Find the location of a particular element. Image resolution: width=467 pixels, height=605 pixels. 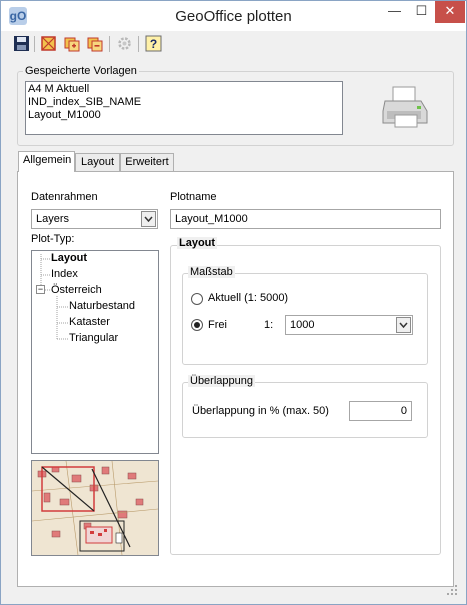

list-item: Layout_M1000 is located at coordinates (184, 115).